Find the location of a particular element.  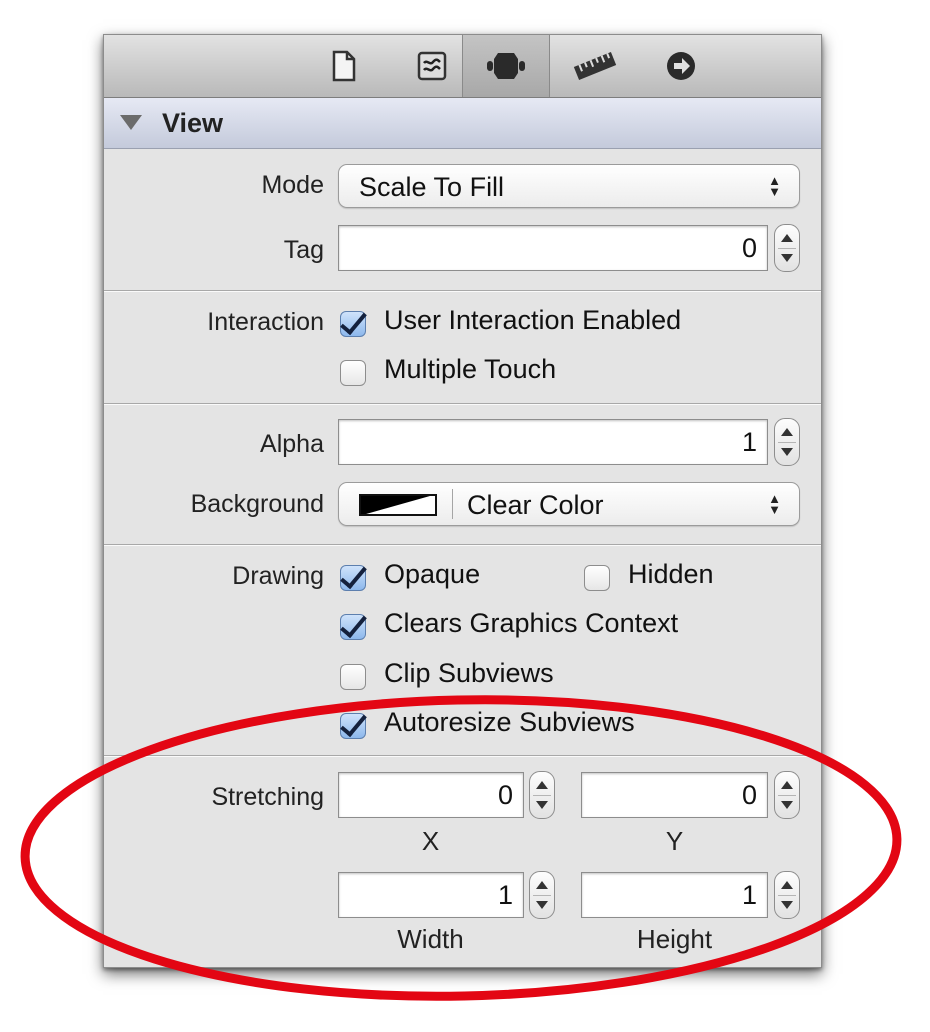

connections-inspector-tab is located at coordinates (681, 66).